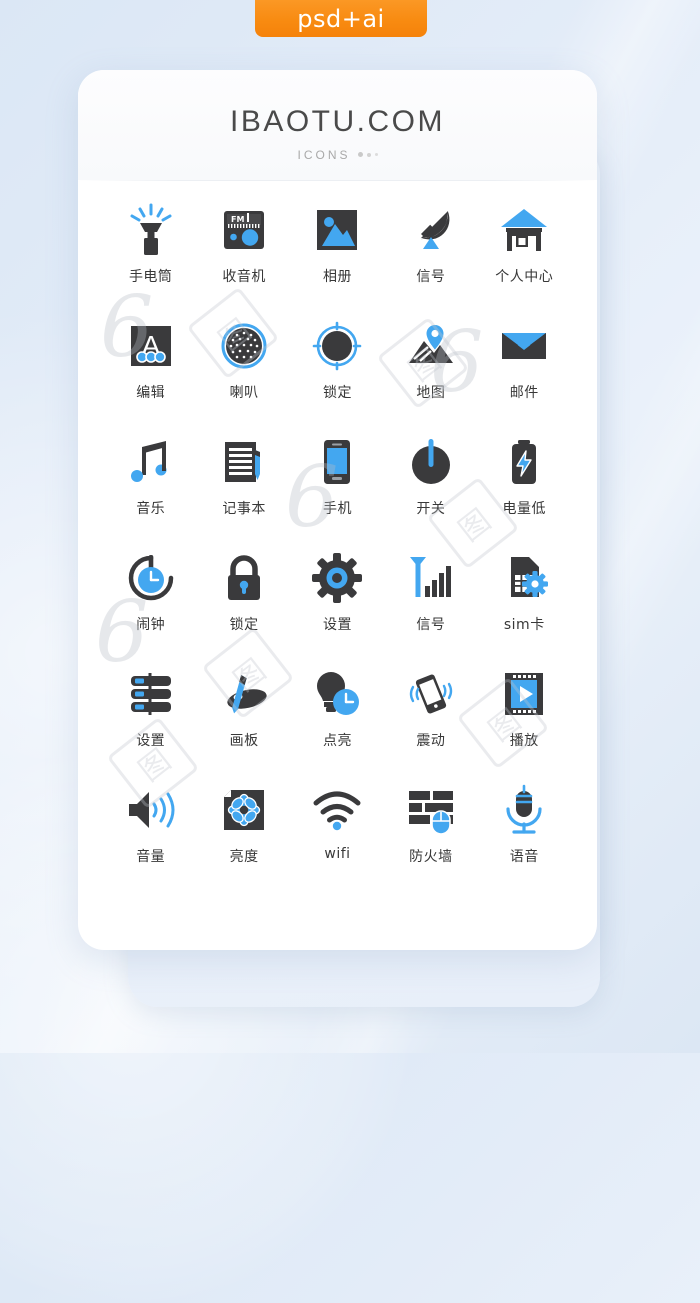  I want to click on icon-cell-focus-lock: 锁定, so click(337, 368).